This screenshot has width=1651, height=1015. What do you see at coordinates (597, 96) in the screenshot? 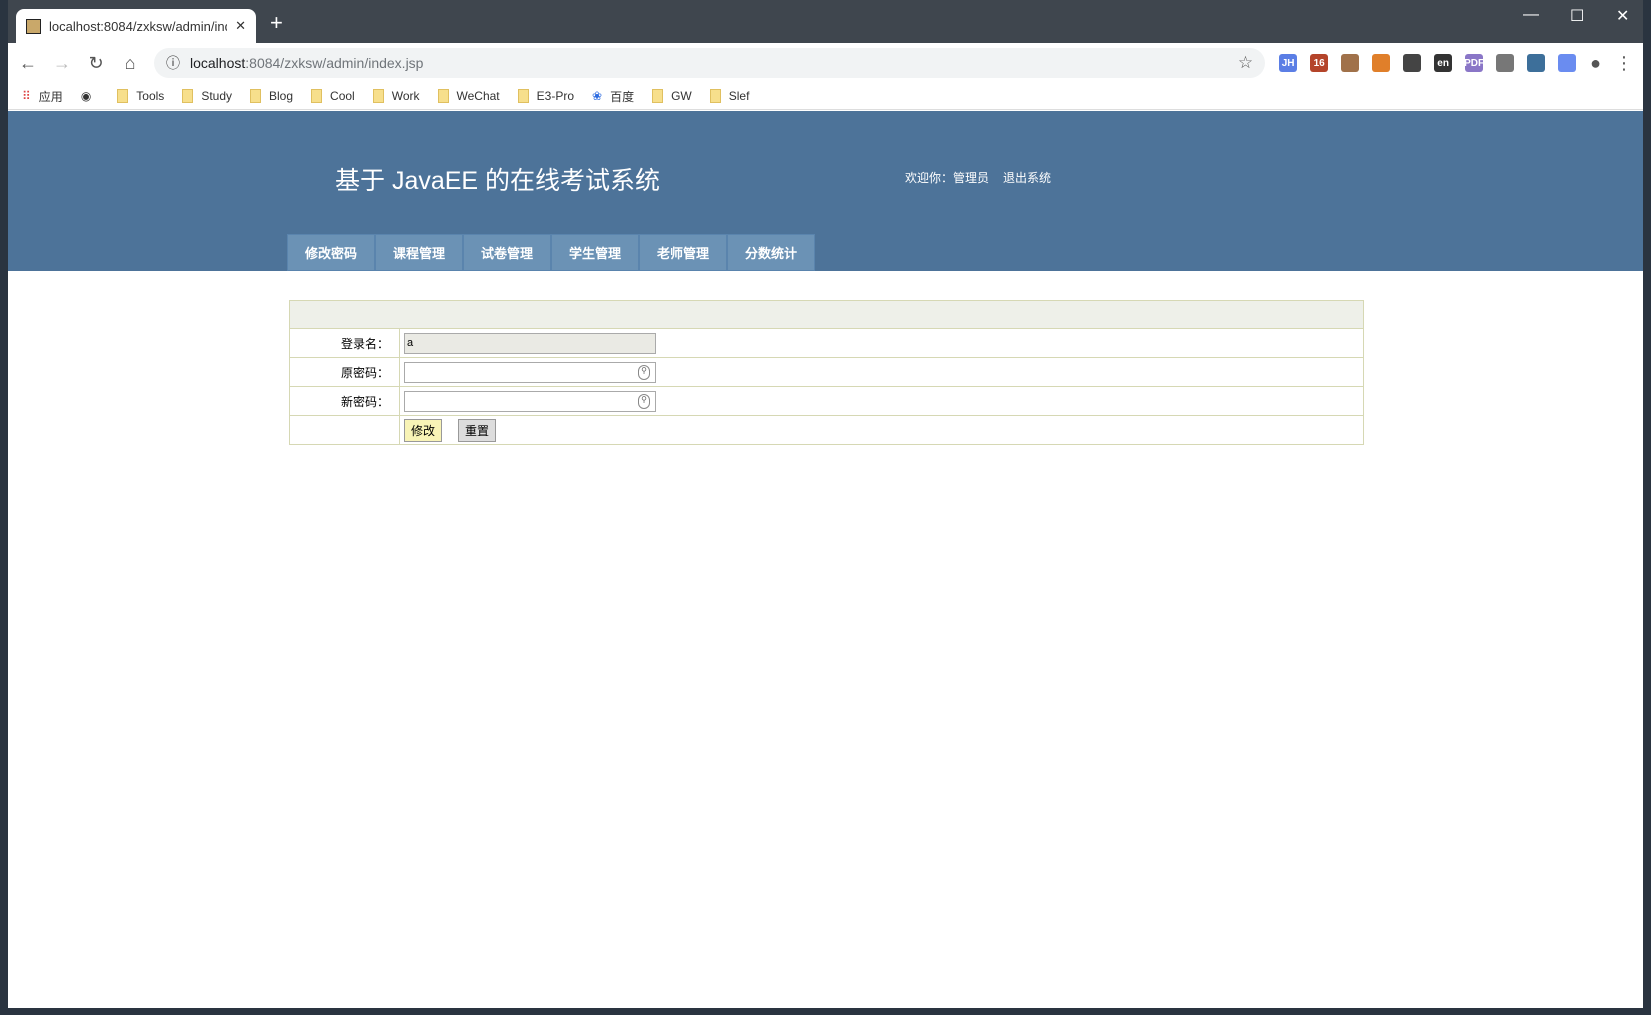
I see `baidu-paw-icon: ❀` at bounding box center [597, 96].